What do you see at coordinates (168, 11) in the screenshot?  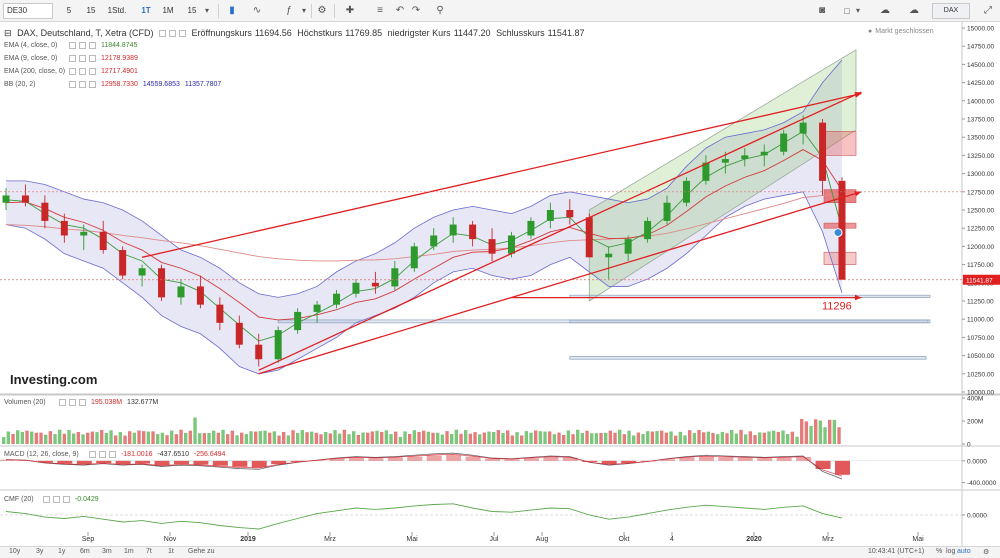 I see `interval-1m-button: 1M` at bounding box center [168, 11].